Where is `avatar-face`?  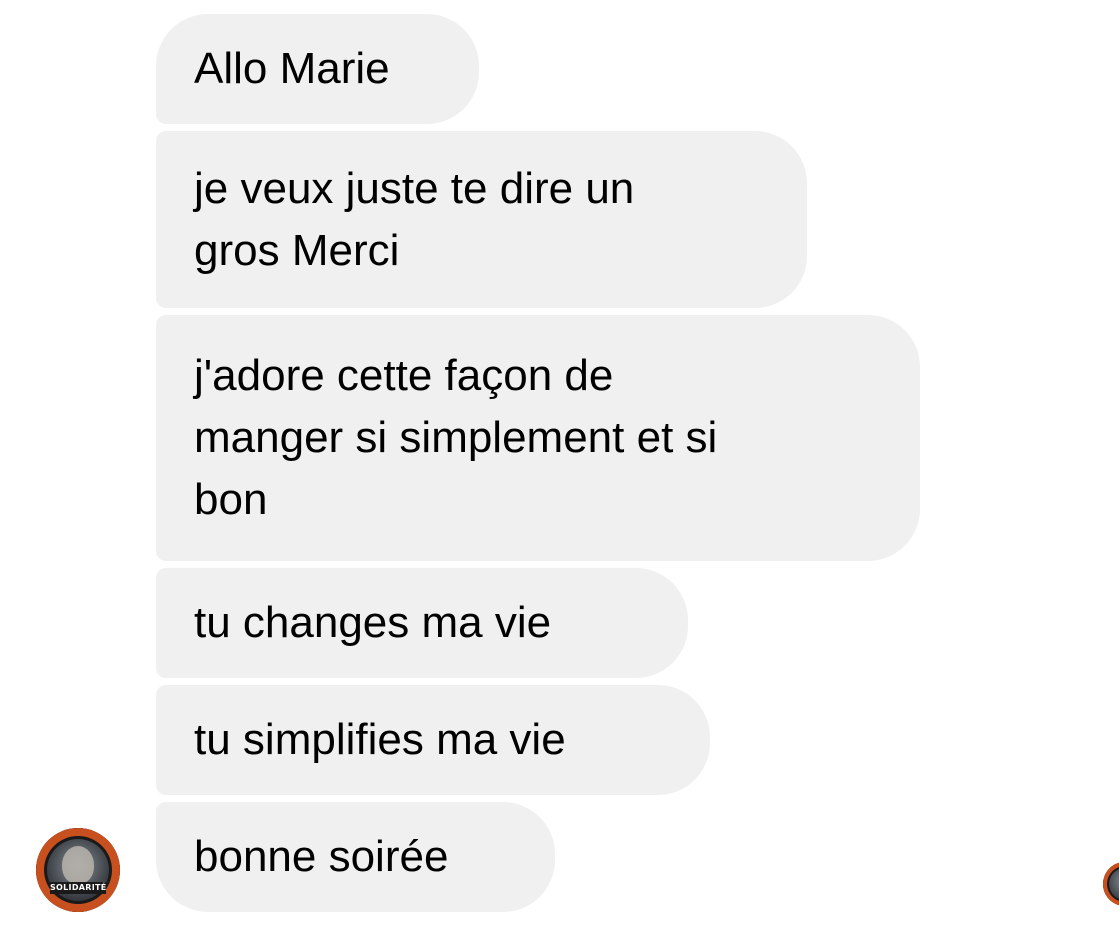
avatar-face is located at coordinates (78, 865).